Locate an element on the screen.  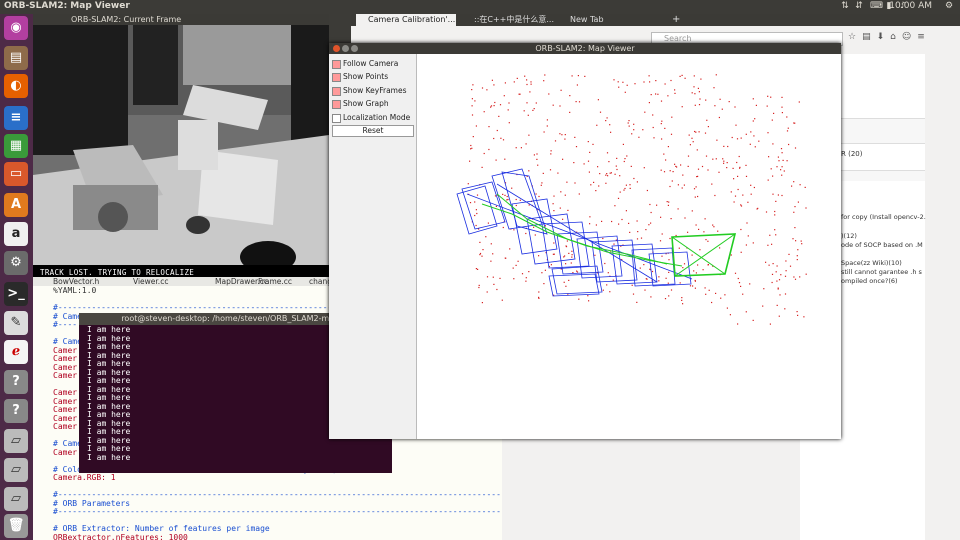
sidebar-link: R (20) is located at coordinates (851, 154).